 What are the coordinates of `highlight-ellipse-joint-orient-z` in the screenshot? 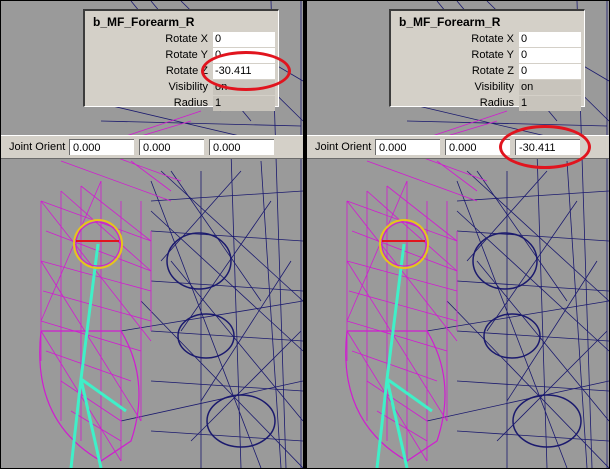 It's located at (545, 147).